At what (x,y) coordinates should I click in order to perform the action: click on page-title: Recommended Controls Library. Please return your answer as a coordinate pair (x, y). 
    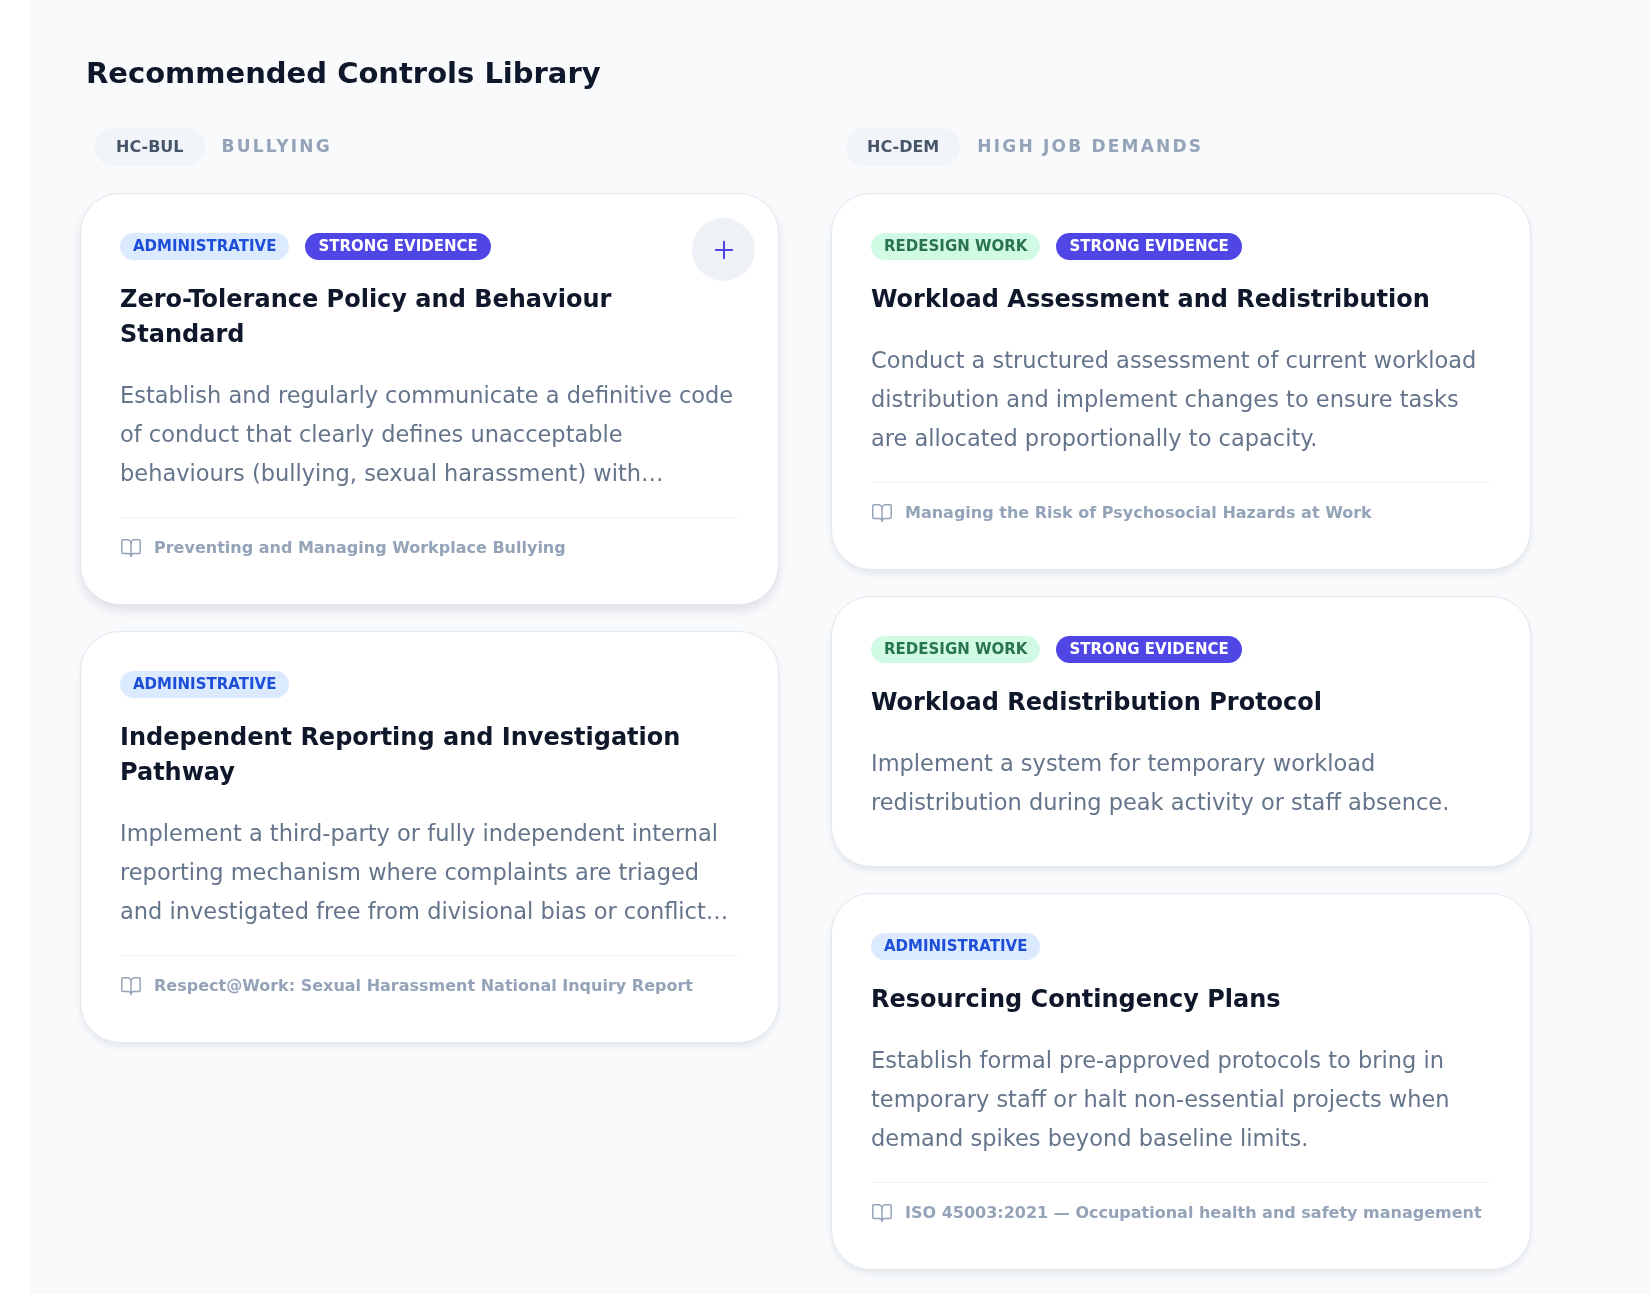
    Looking at the image, I should click on (344, 73).